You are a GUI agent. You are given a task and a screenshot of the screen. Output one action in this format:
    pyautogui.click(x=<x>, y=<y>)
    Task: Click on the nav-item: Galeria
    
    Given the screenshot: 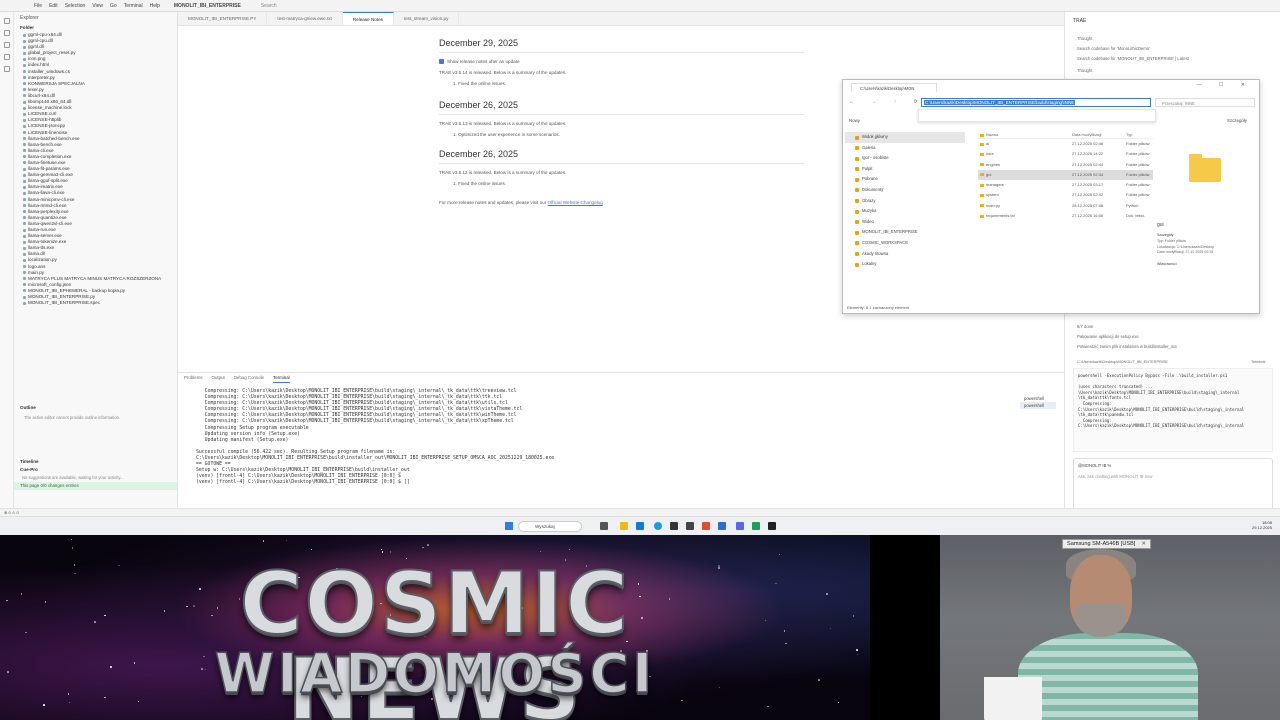 What is the action you would take?
    pyautogui.click(x=905, y=148)
    